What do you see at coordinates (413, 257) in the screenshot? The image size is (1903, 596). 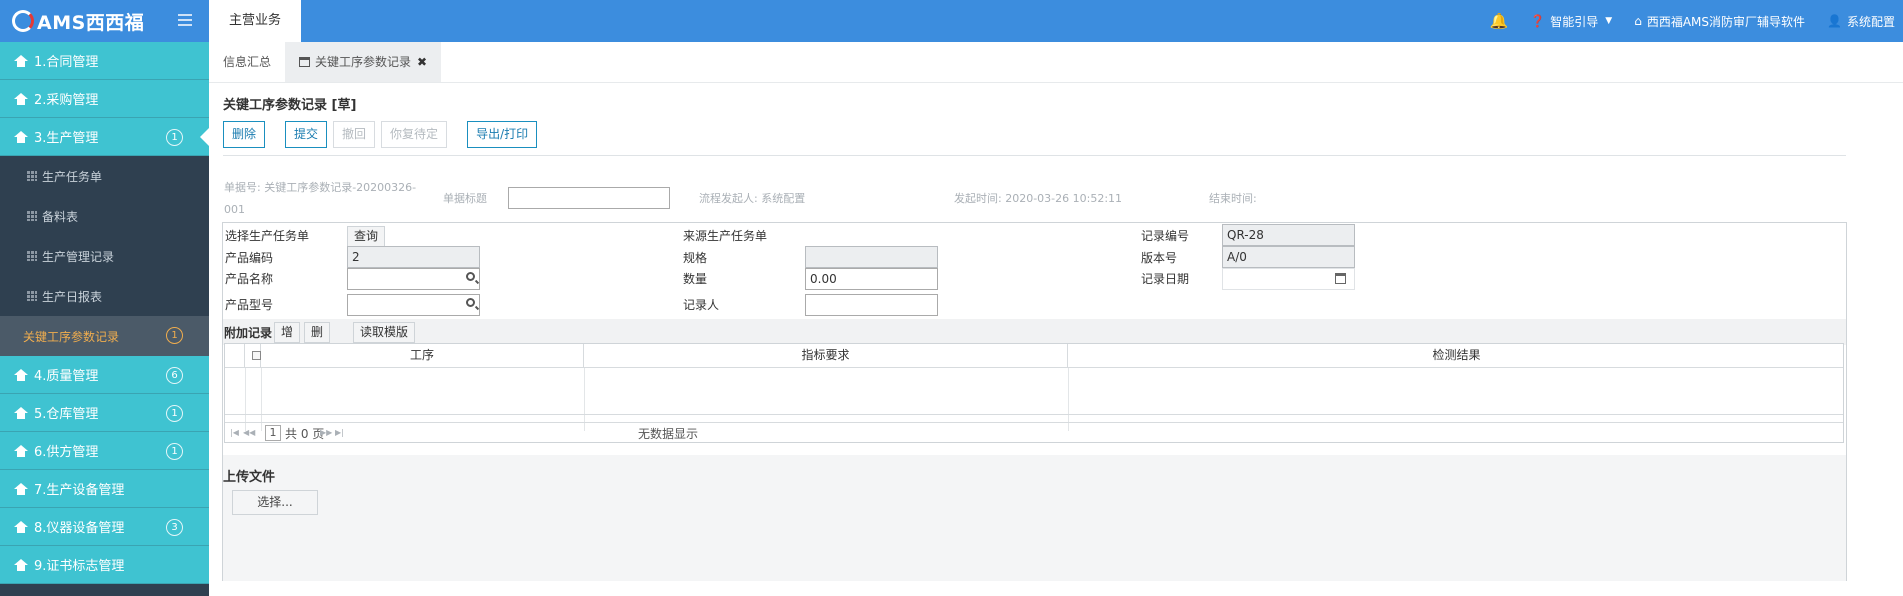 I see `product-code-field: 2` at bounding box center [413, 257].